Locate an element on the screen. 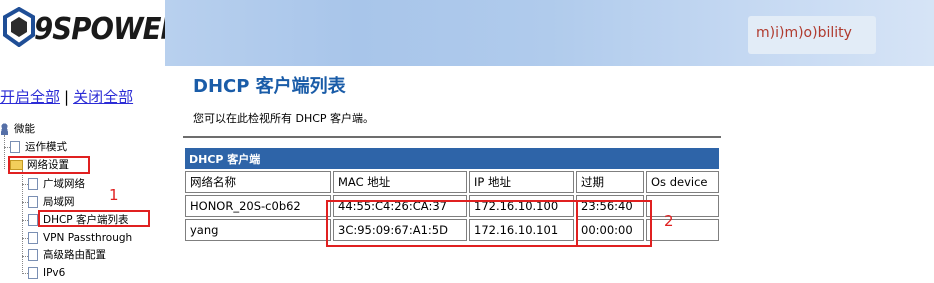 This screenshot has height=283, width=934. tree-root-weineng: 微能 is located at coordinates (17, 129).